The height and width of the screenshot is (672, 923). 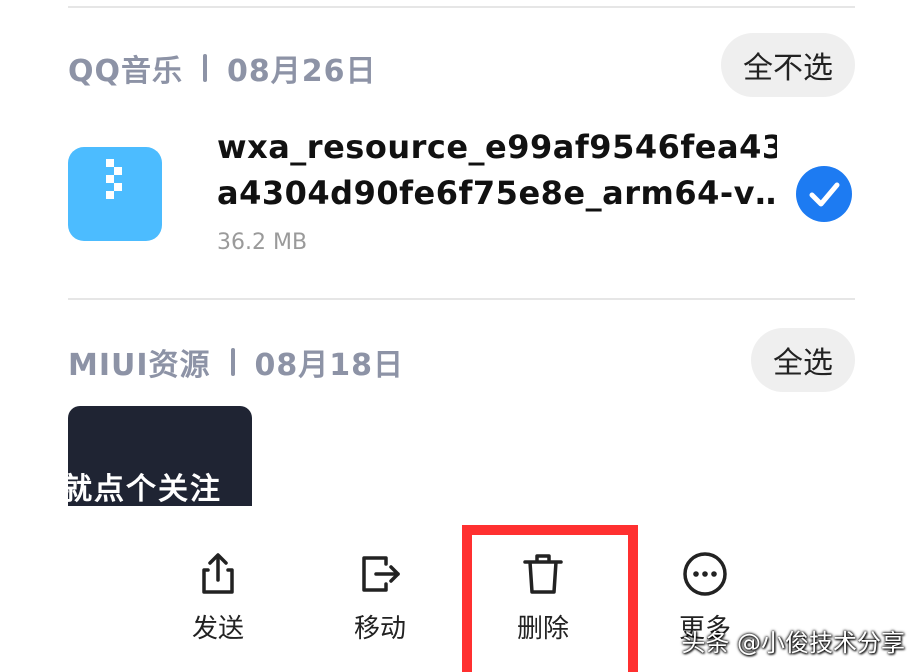 What do you see at coordinates (236, 362) in the screenshot?
I see `section-header-miui: MIUI资源 08月18日` at bounding box center [236, 362].